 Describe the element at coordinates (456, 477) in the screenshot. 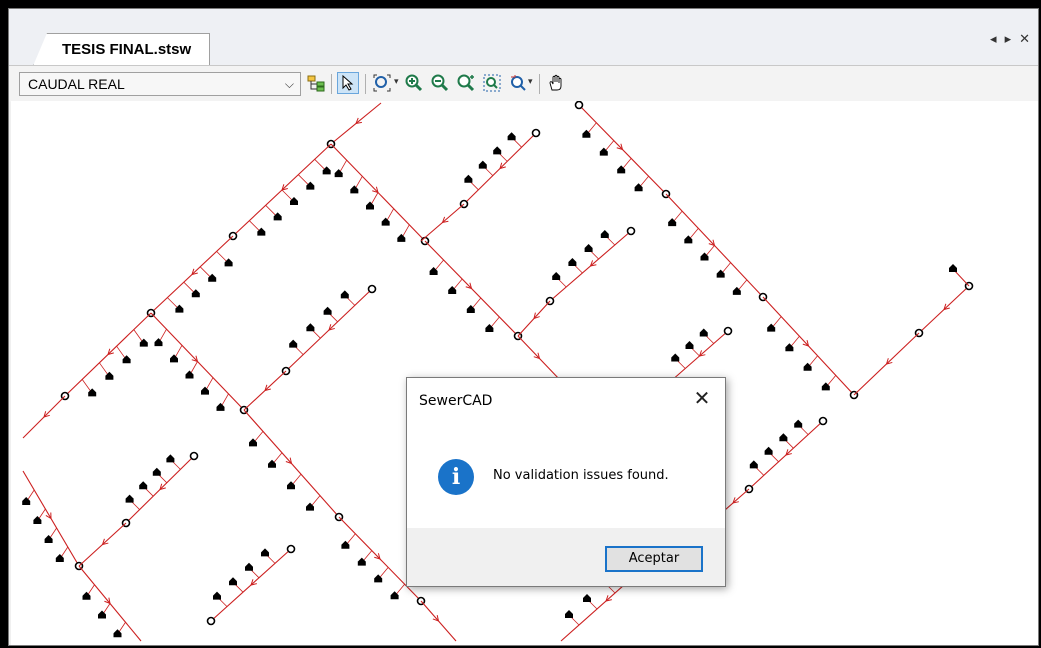

I see `info-icon: i` at that location.